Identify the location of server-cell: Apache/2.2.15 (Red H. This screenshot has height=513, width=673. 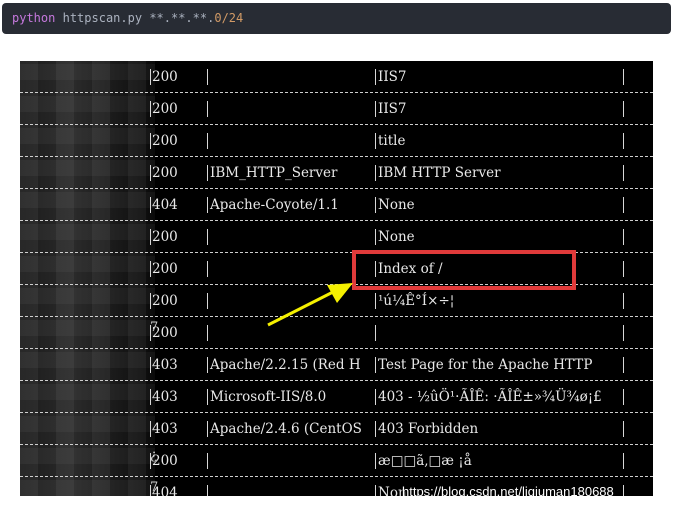
(285, 365).